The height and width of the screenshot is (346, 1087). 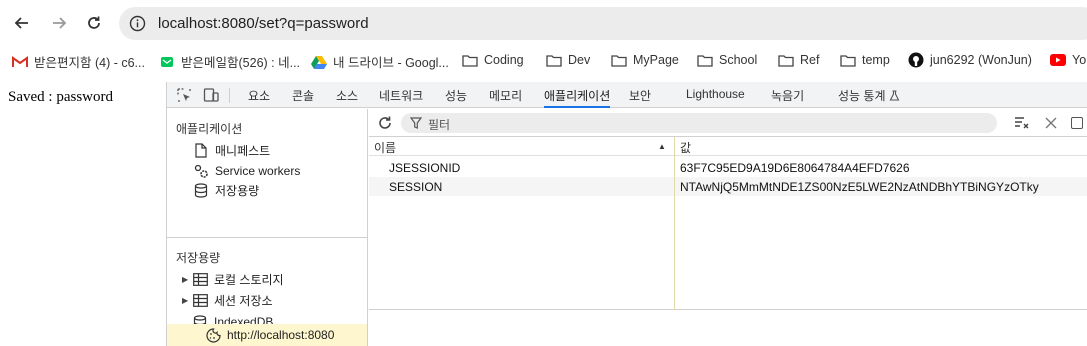 What do you see at coordinates (1058, 60) in the screenshot?
I see `youtube-icon` at bounding box center [1058, 60].